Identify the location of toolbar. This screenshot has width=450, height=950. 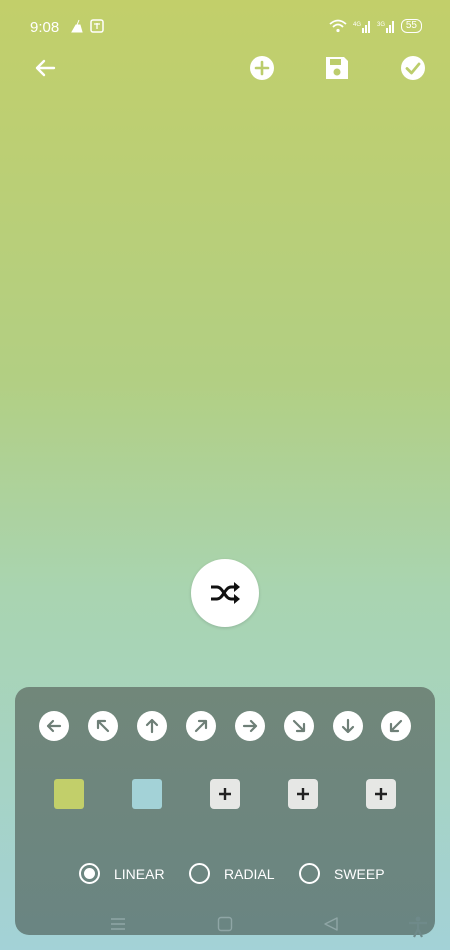
(225, 68).